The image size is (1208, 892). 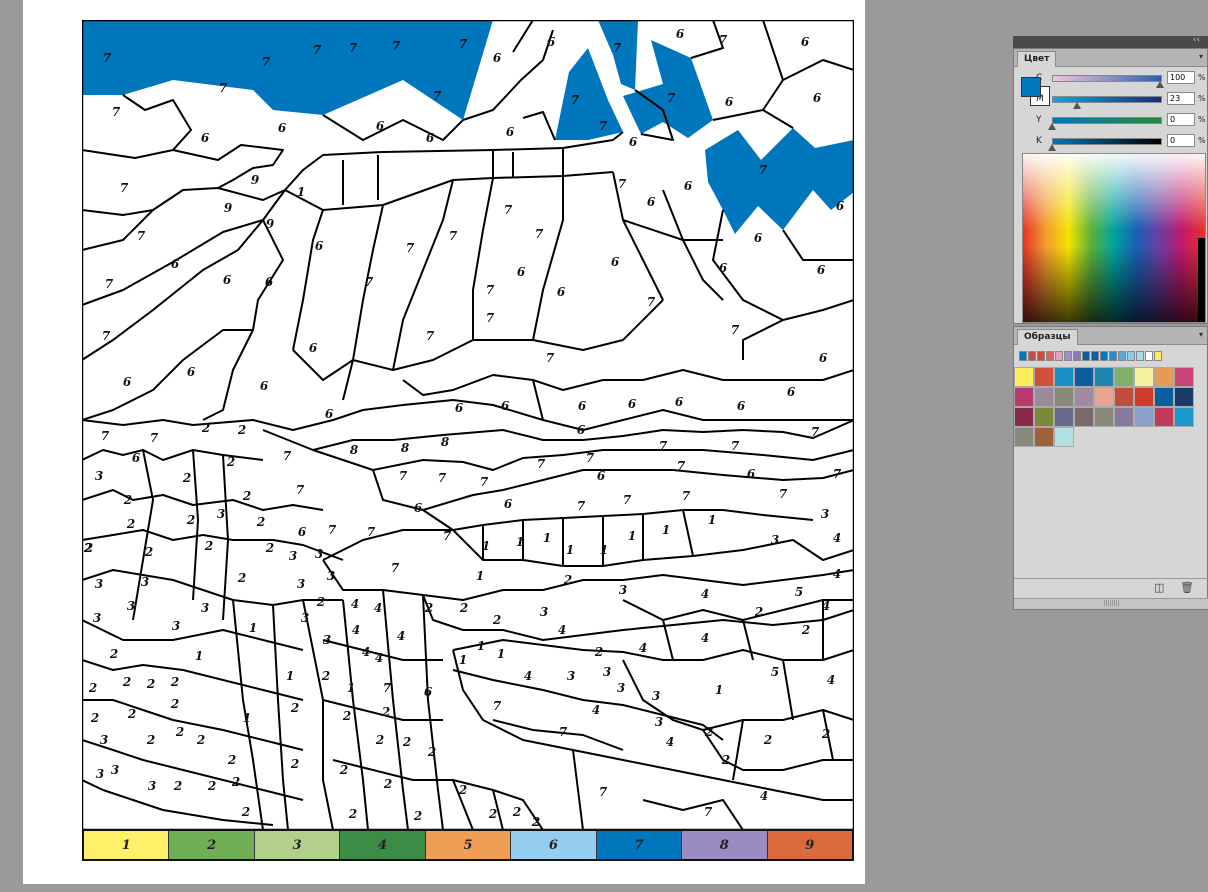 What do you see at coordinates (1159, 587) in the screenshot?
I see `new-swatch-icon: ◫` at bounding box center [1159, 587].